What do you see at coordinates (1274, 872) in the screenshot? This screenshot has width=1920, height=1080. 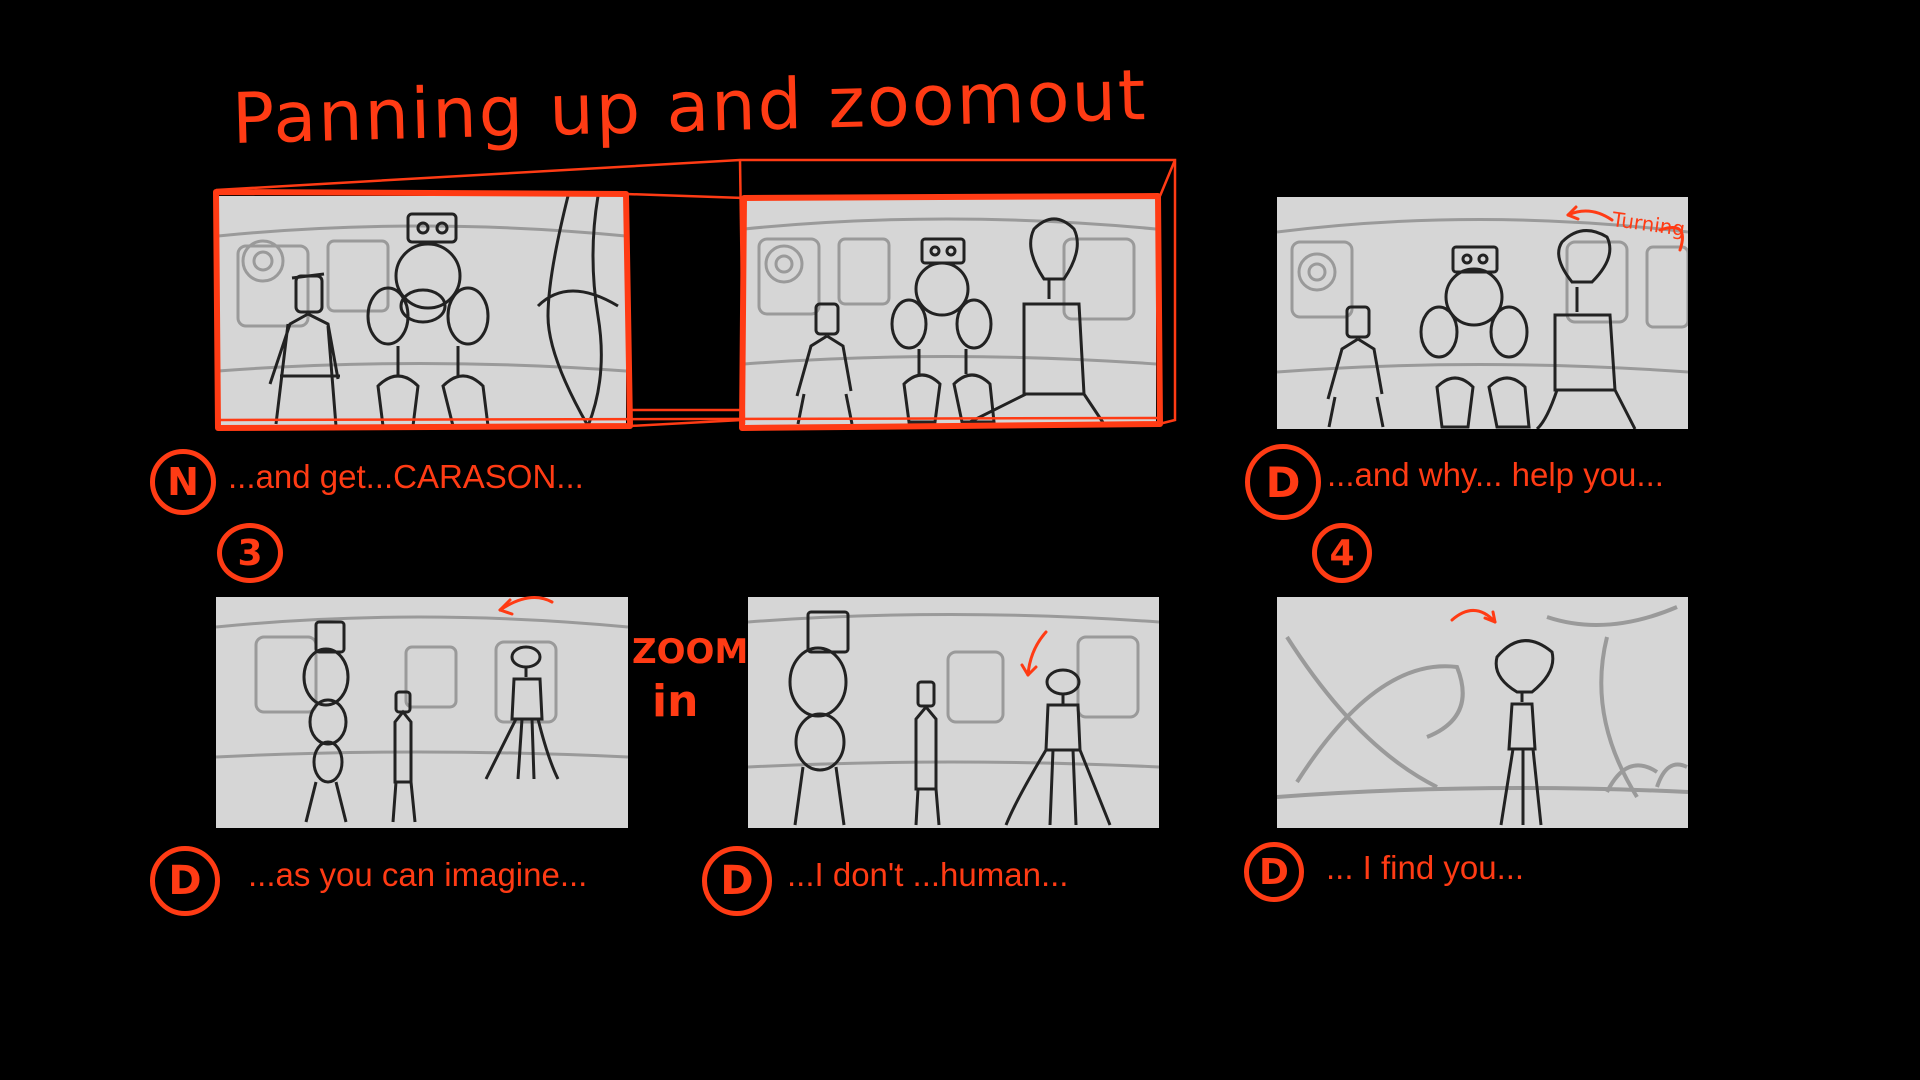 I see `speaker-badge-d-6: D` at bounding box center [1274, 872].